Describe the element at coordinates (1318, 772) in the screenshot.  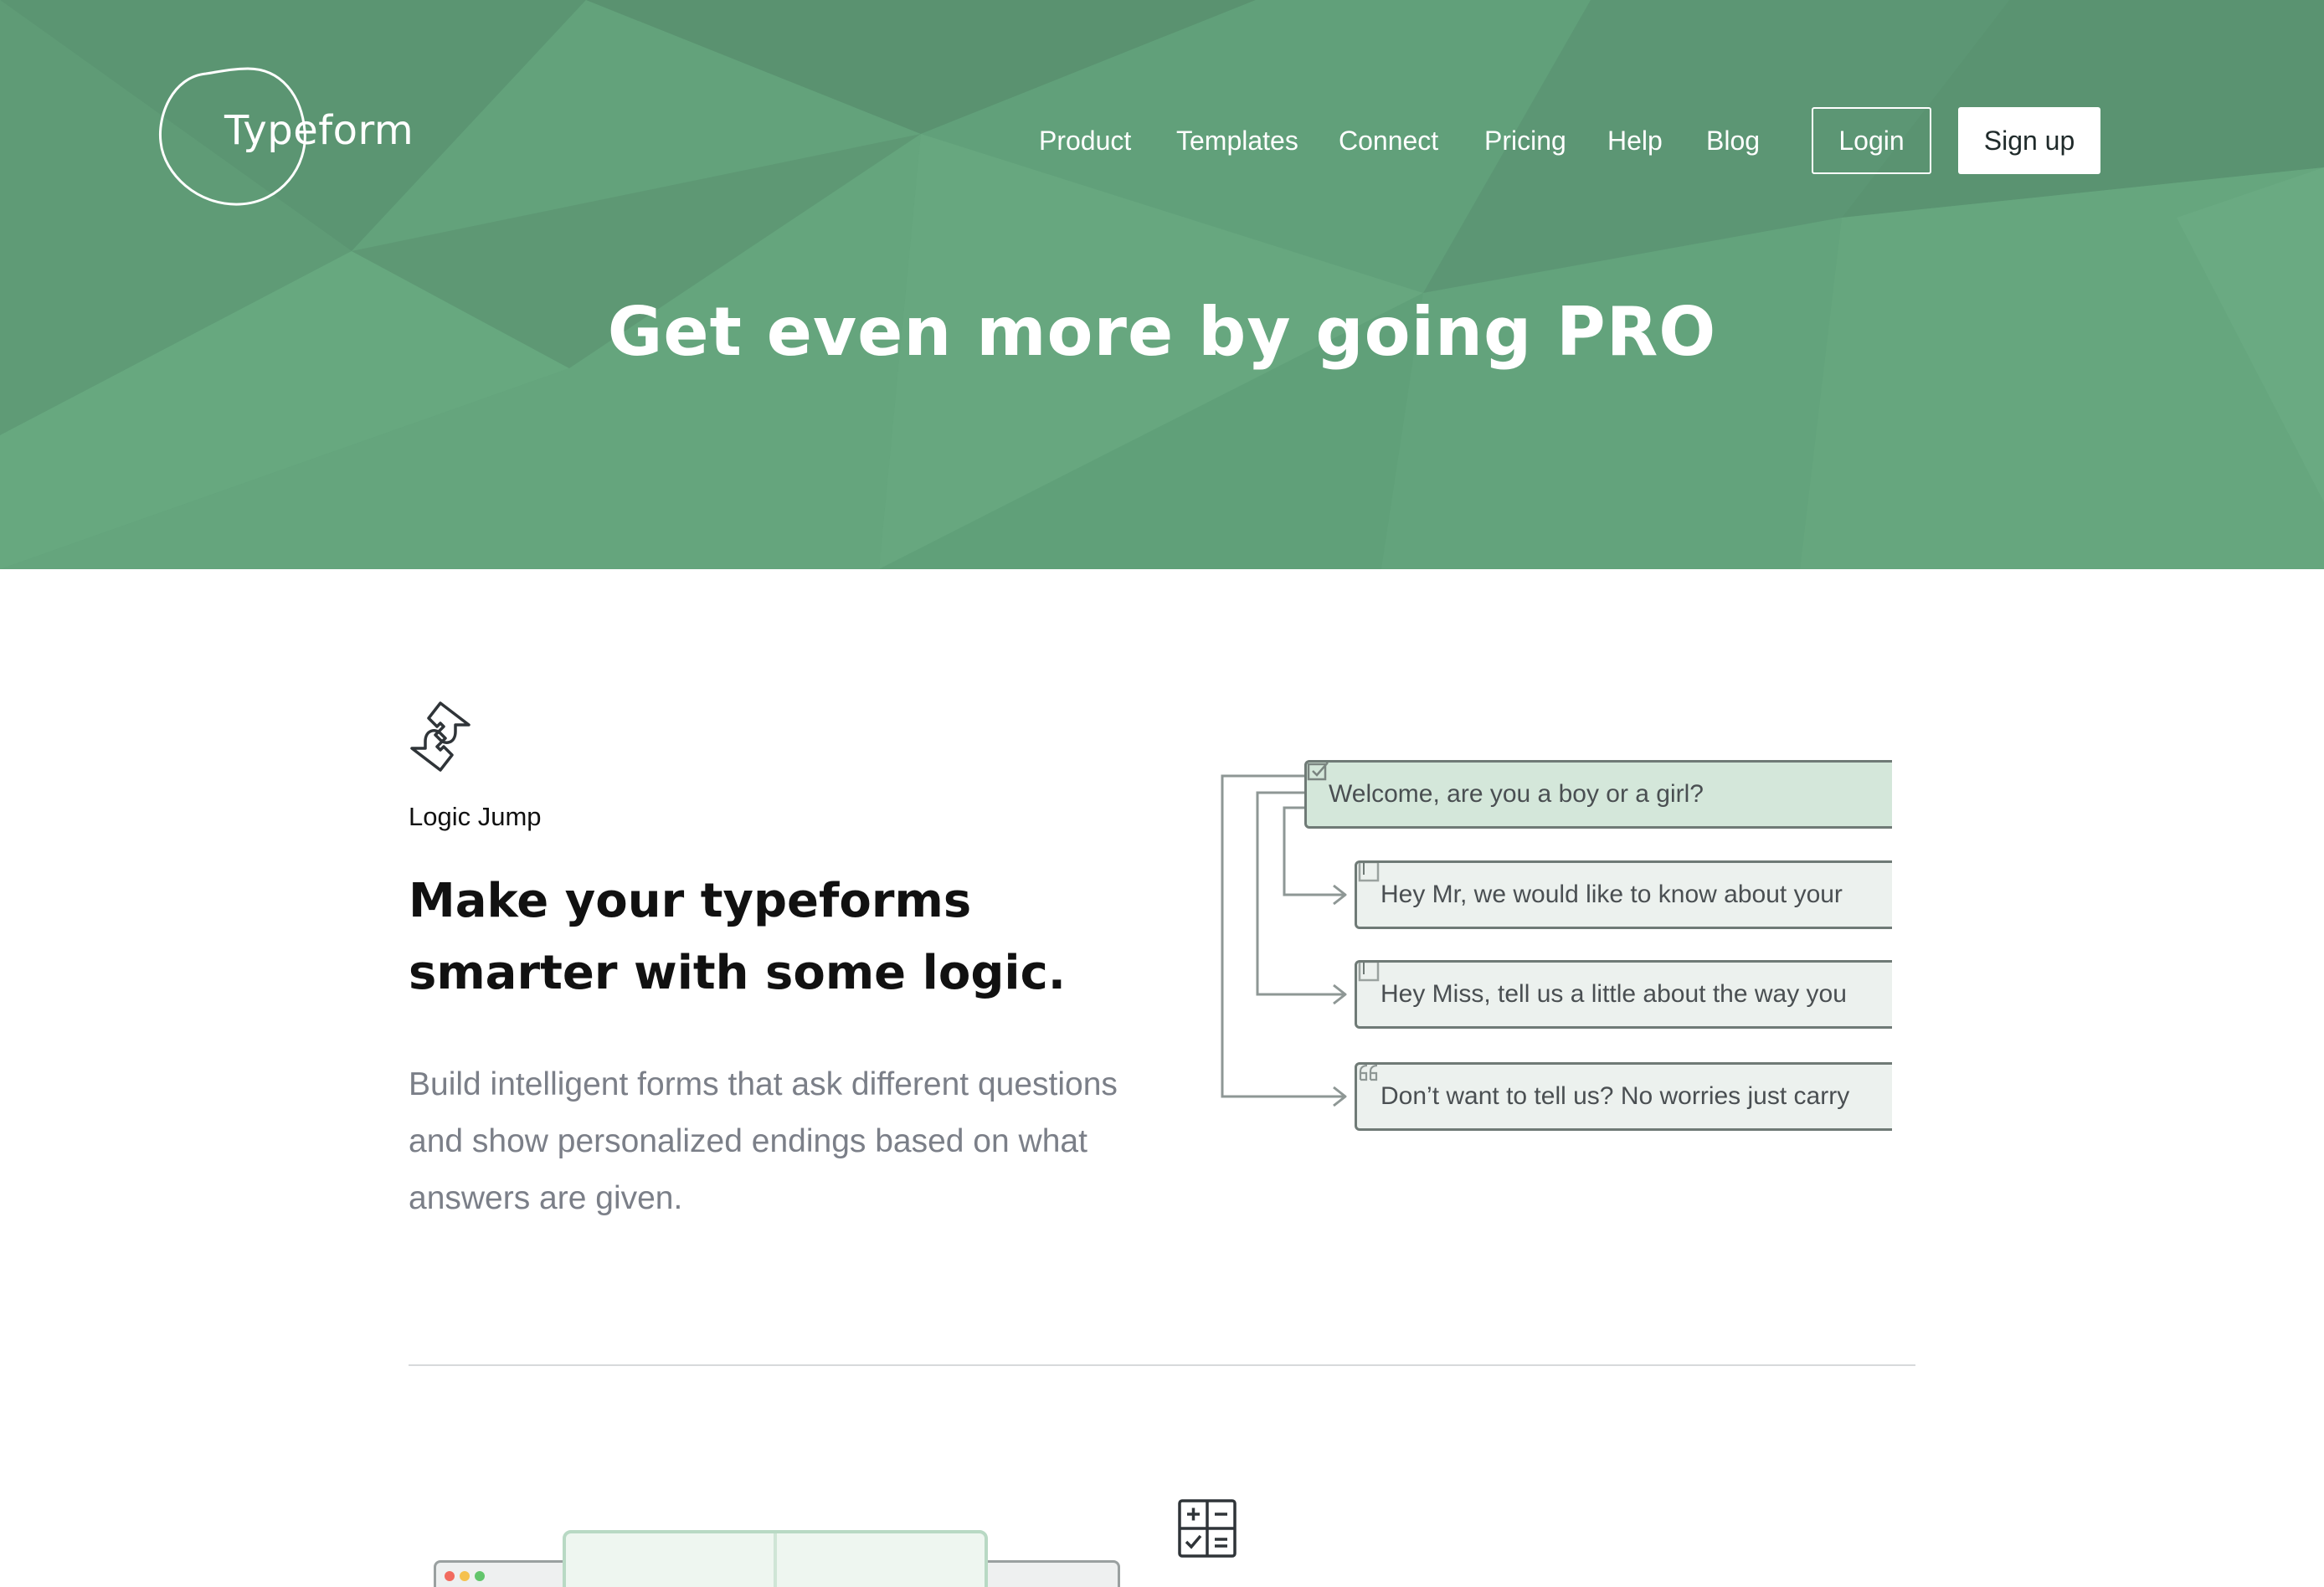
I see `multiple-choice-icon` at that location.